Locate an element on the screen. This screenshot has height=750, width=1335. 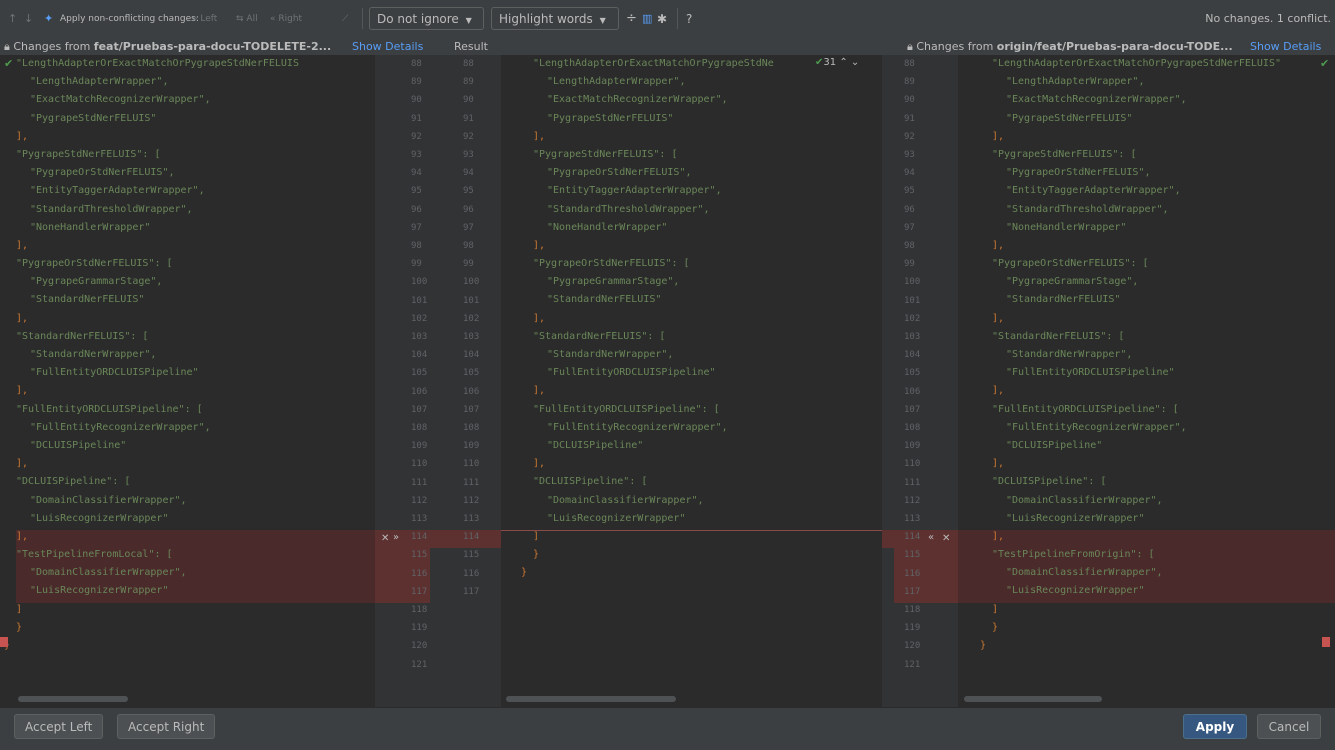
line-number: 114 is located at coordinates (471, 537).